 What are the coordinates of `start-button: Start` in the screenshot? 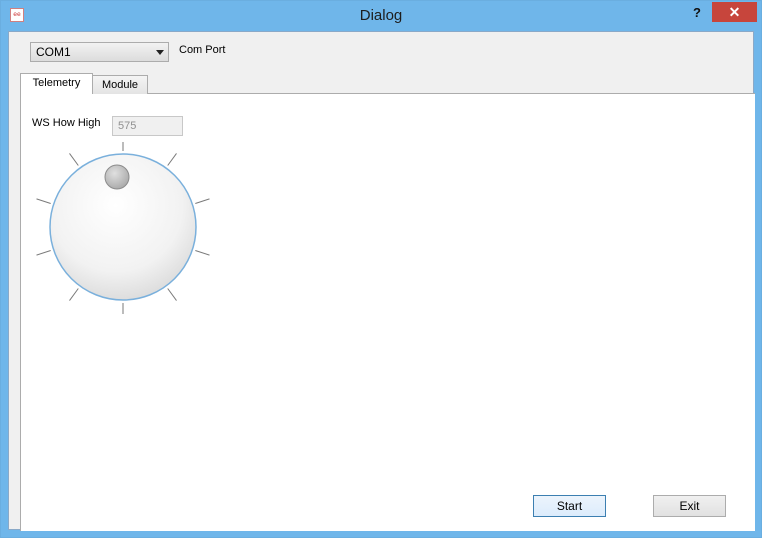 It's located at (569, 506).